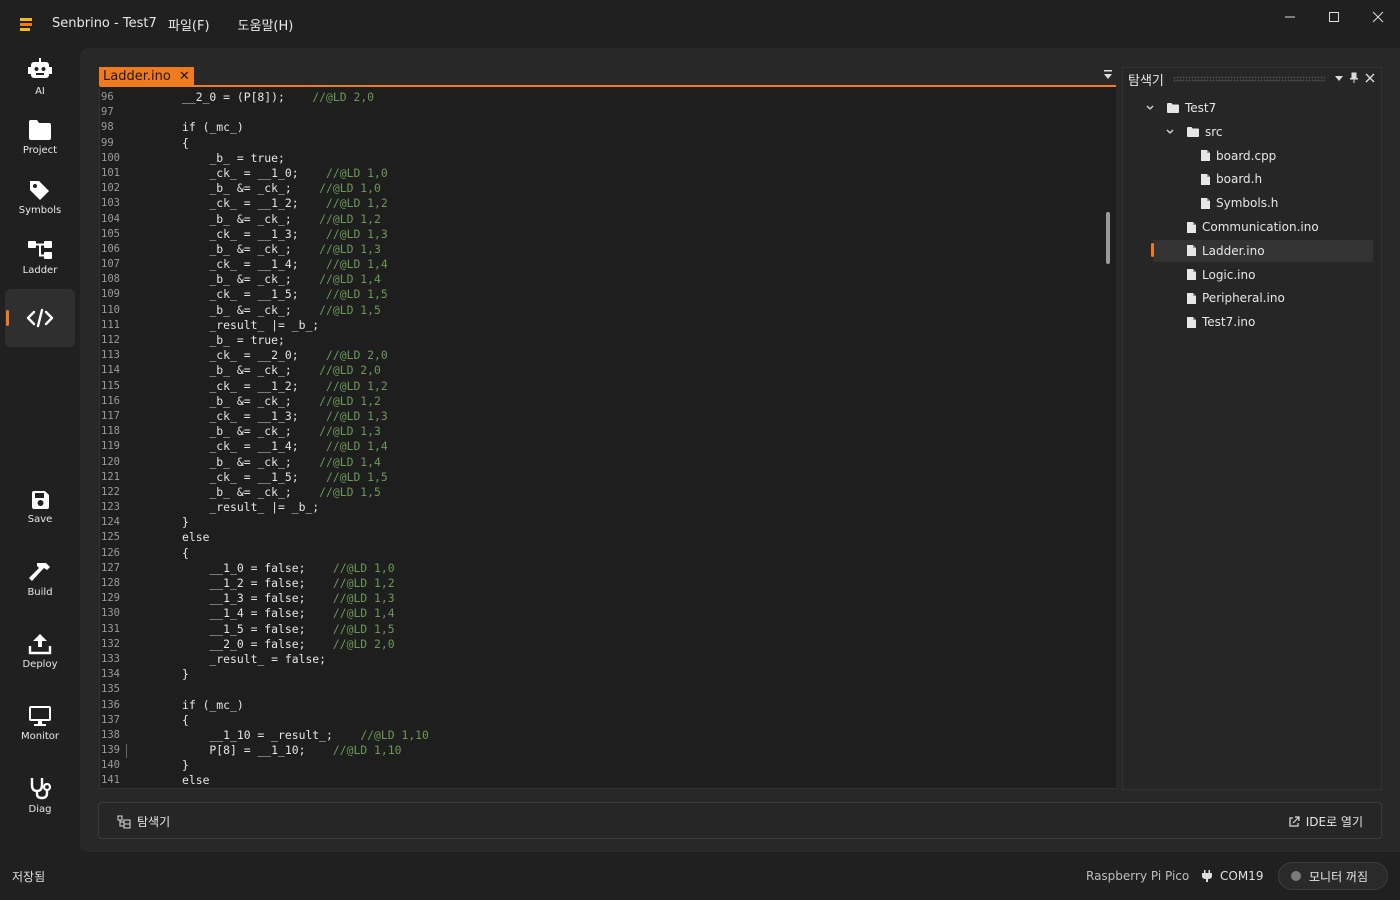  I want to click on tree-item: Symbols.h, so click(1248, 203).